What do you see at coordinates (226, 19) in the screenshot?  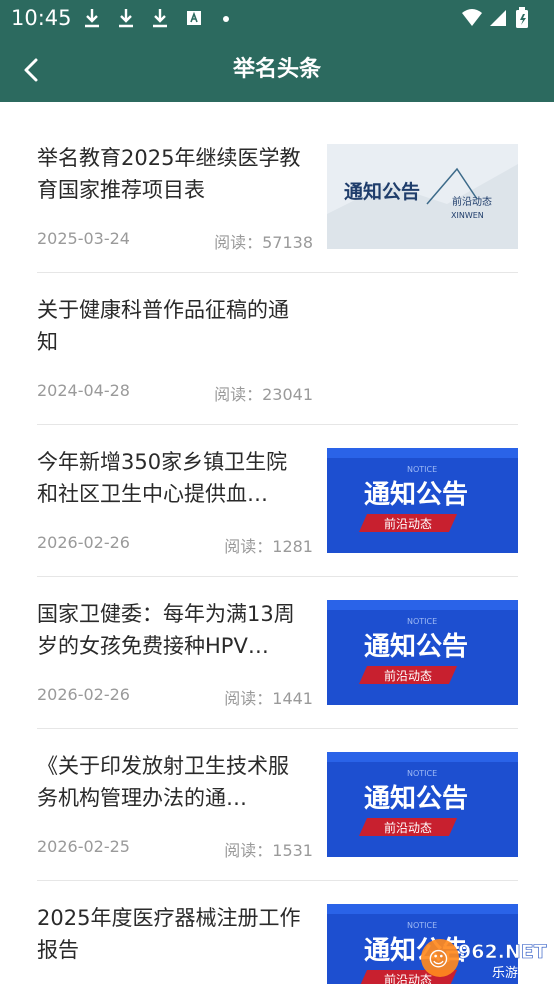 I see `notification-dot-icon` at bounding box center [226, 19].